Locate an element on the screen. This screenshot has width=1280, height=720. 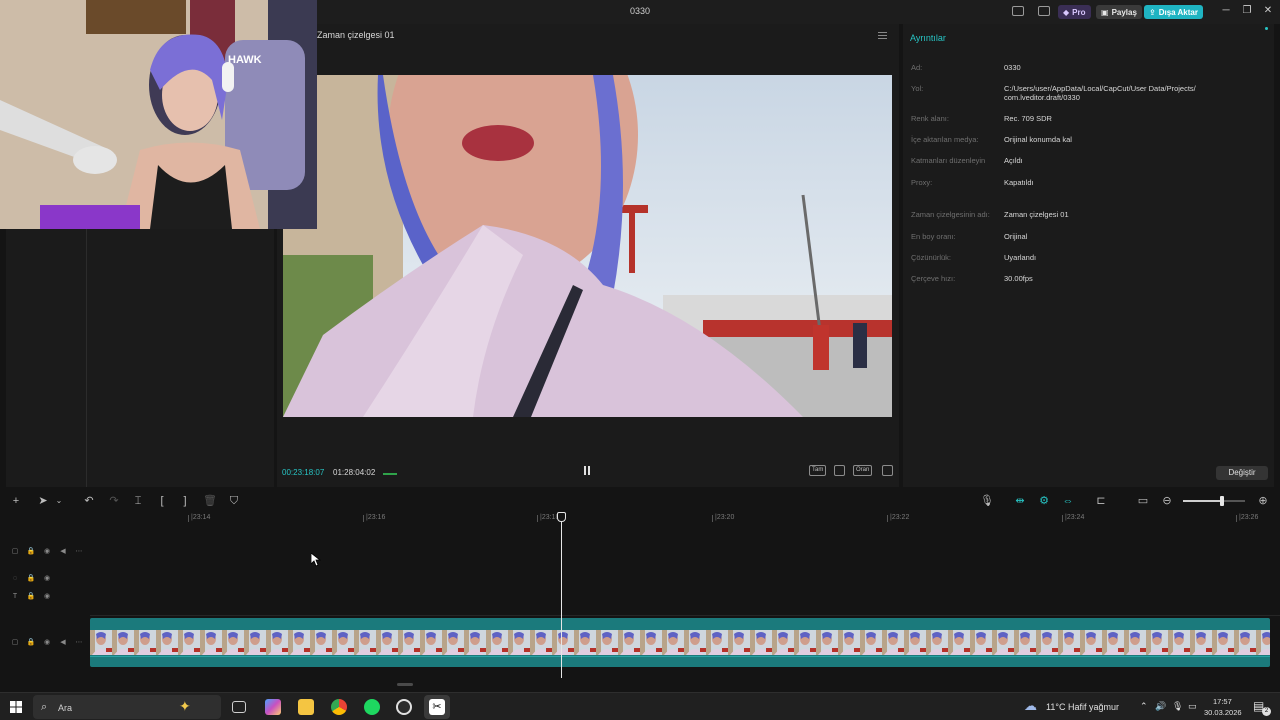
taskbar-search: ⌕ Ara ✦ is located at coordinates (127, 707).